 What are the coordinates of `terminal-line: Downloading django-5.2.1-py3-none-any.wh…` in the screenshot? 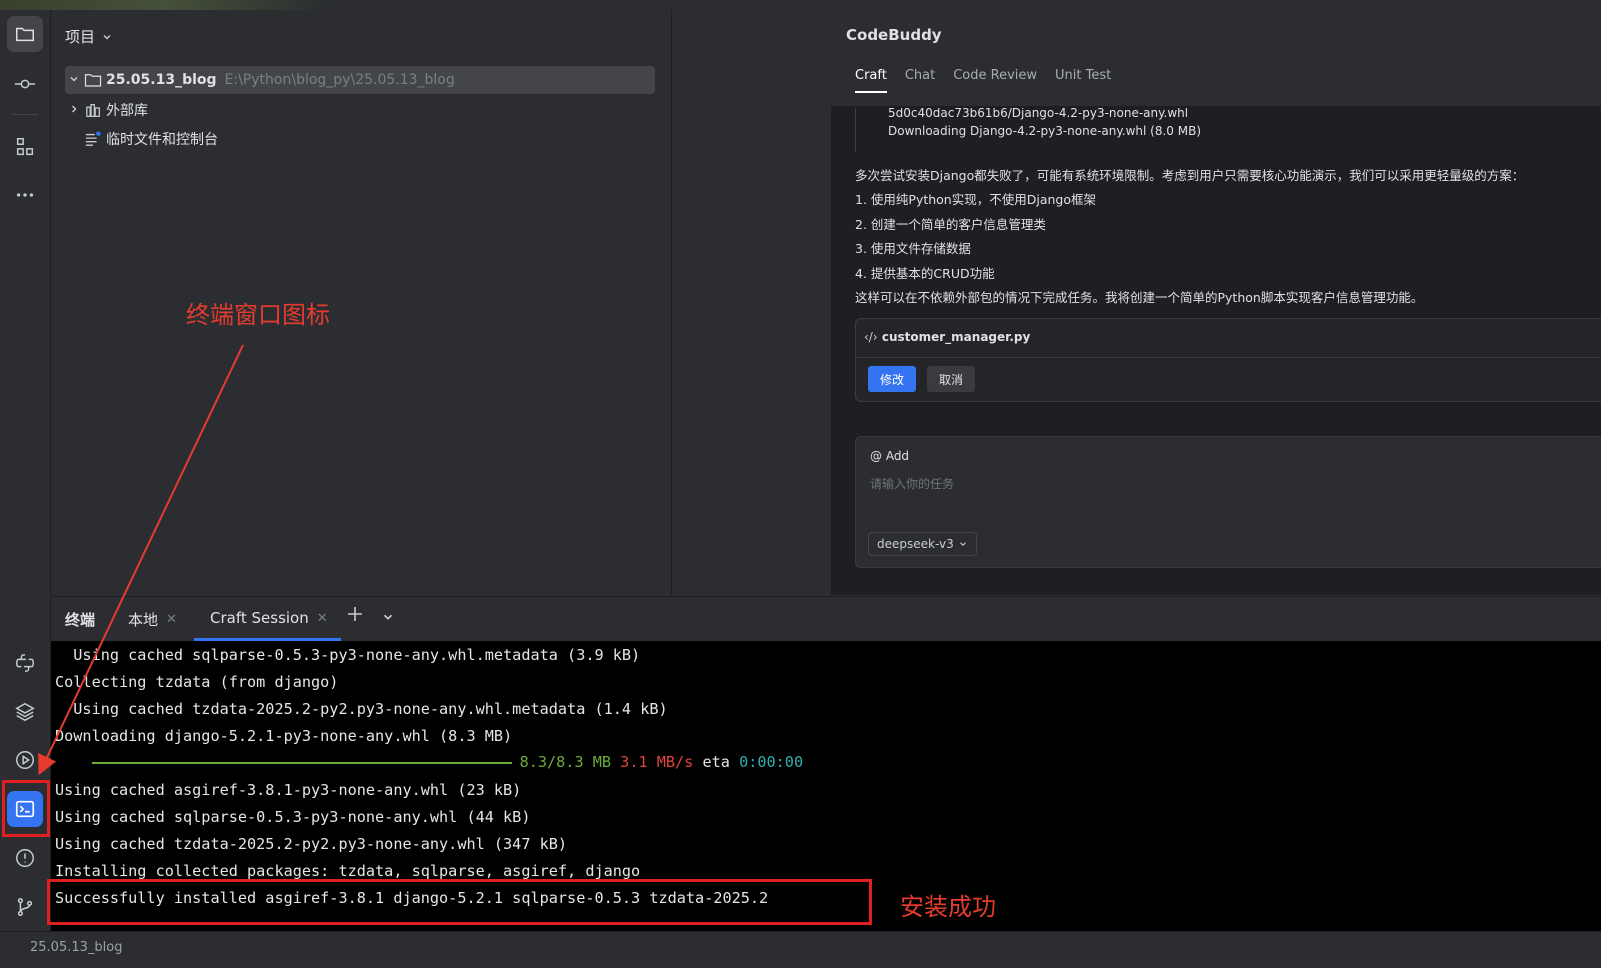 It's located at (284, 736).